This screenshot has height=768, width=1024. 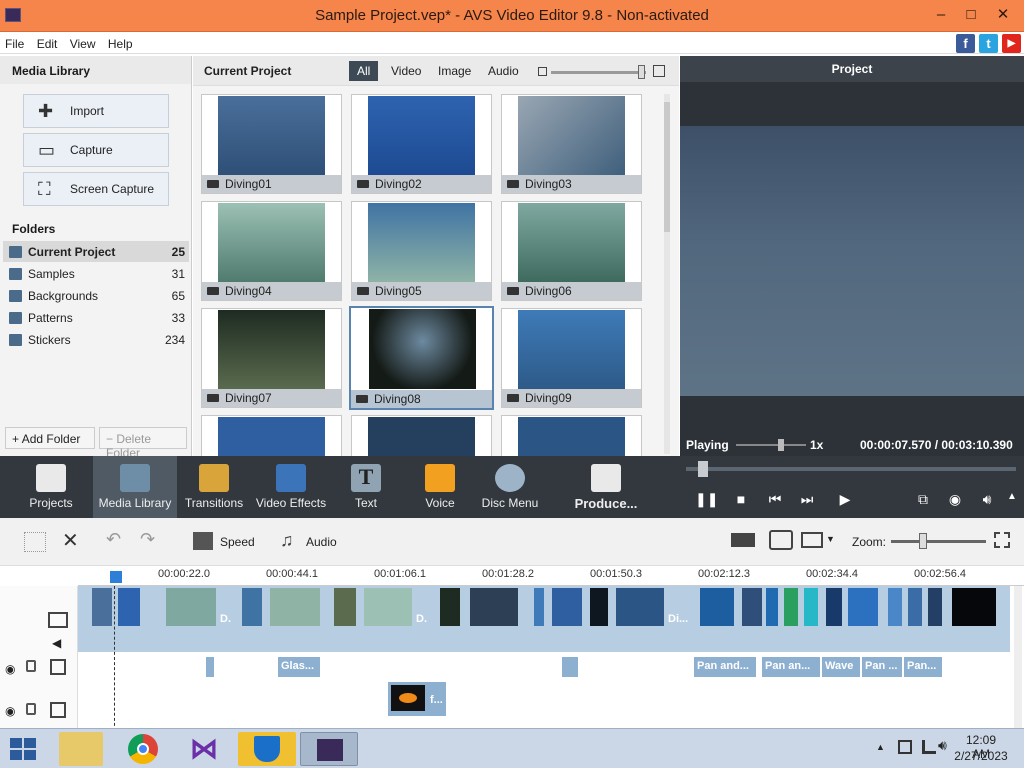 What do you see at coordinates (941, 15) in the screenshot?
I see `minimize-button: –` at bounding box center [941, 15].